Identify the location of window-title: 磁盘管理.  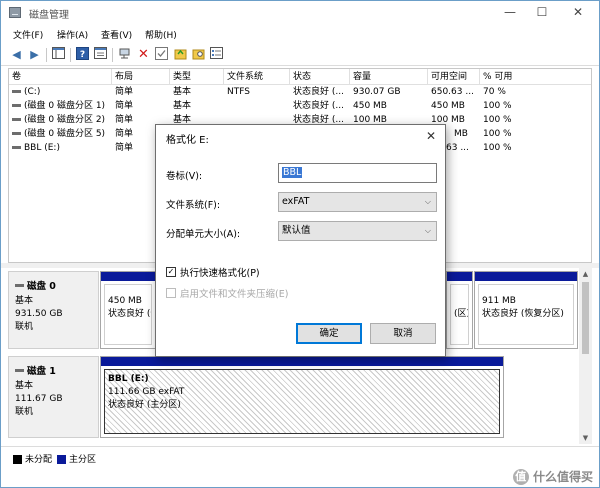
(49, 15).